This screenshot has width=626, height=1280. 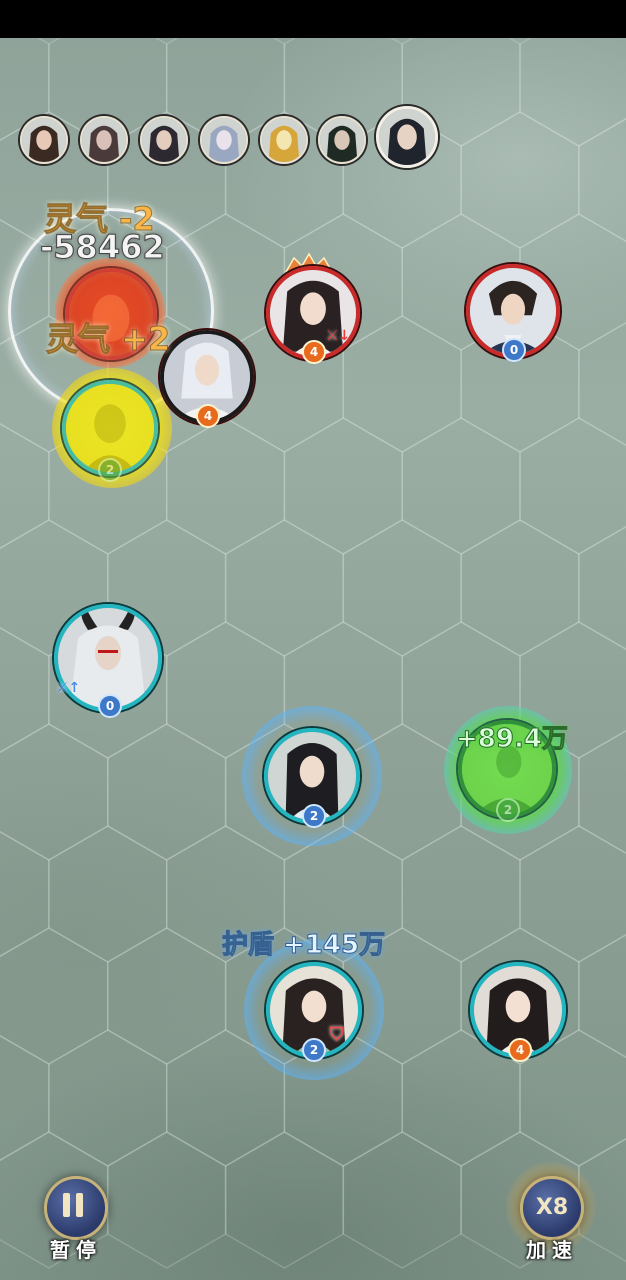 I want to click on damage-text: -58462, so click(x=103, y=247).